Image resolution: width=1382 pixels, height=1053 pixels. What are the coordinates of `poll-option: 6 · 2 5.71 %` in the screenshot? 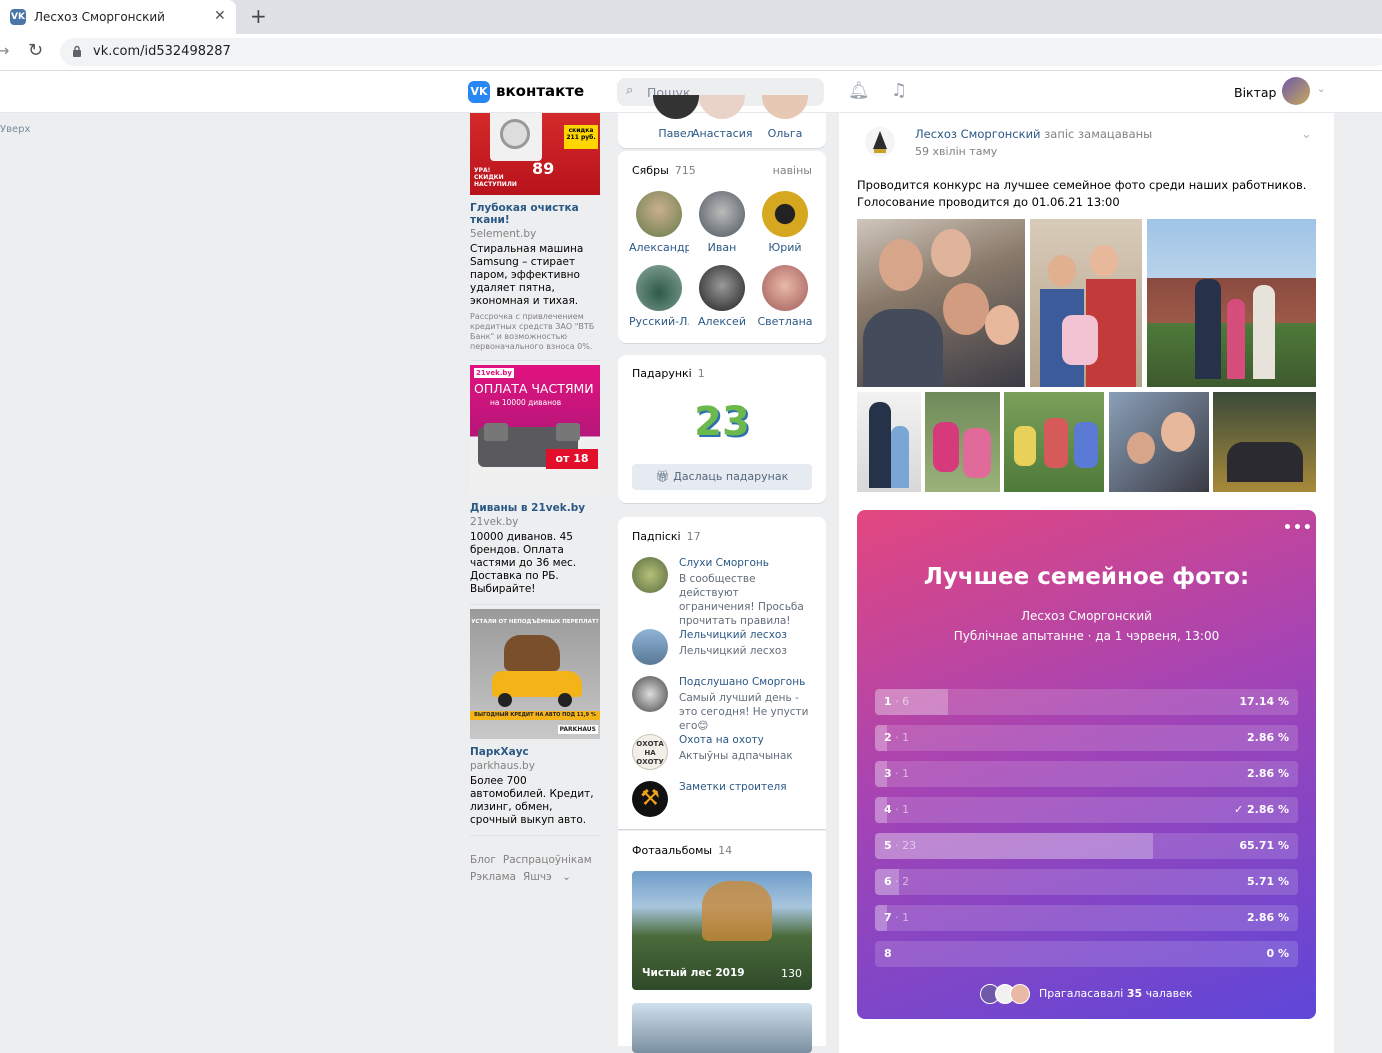 It's located at (1086, 882).